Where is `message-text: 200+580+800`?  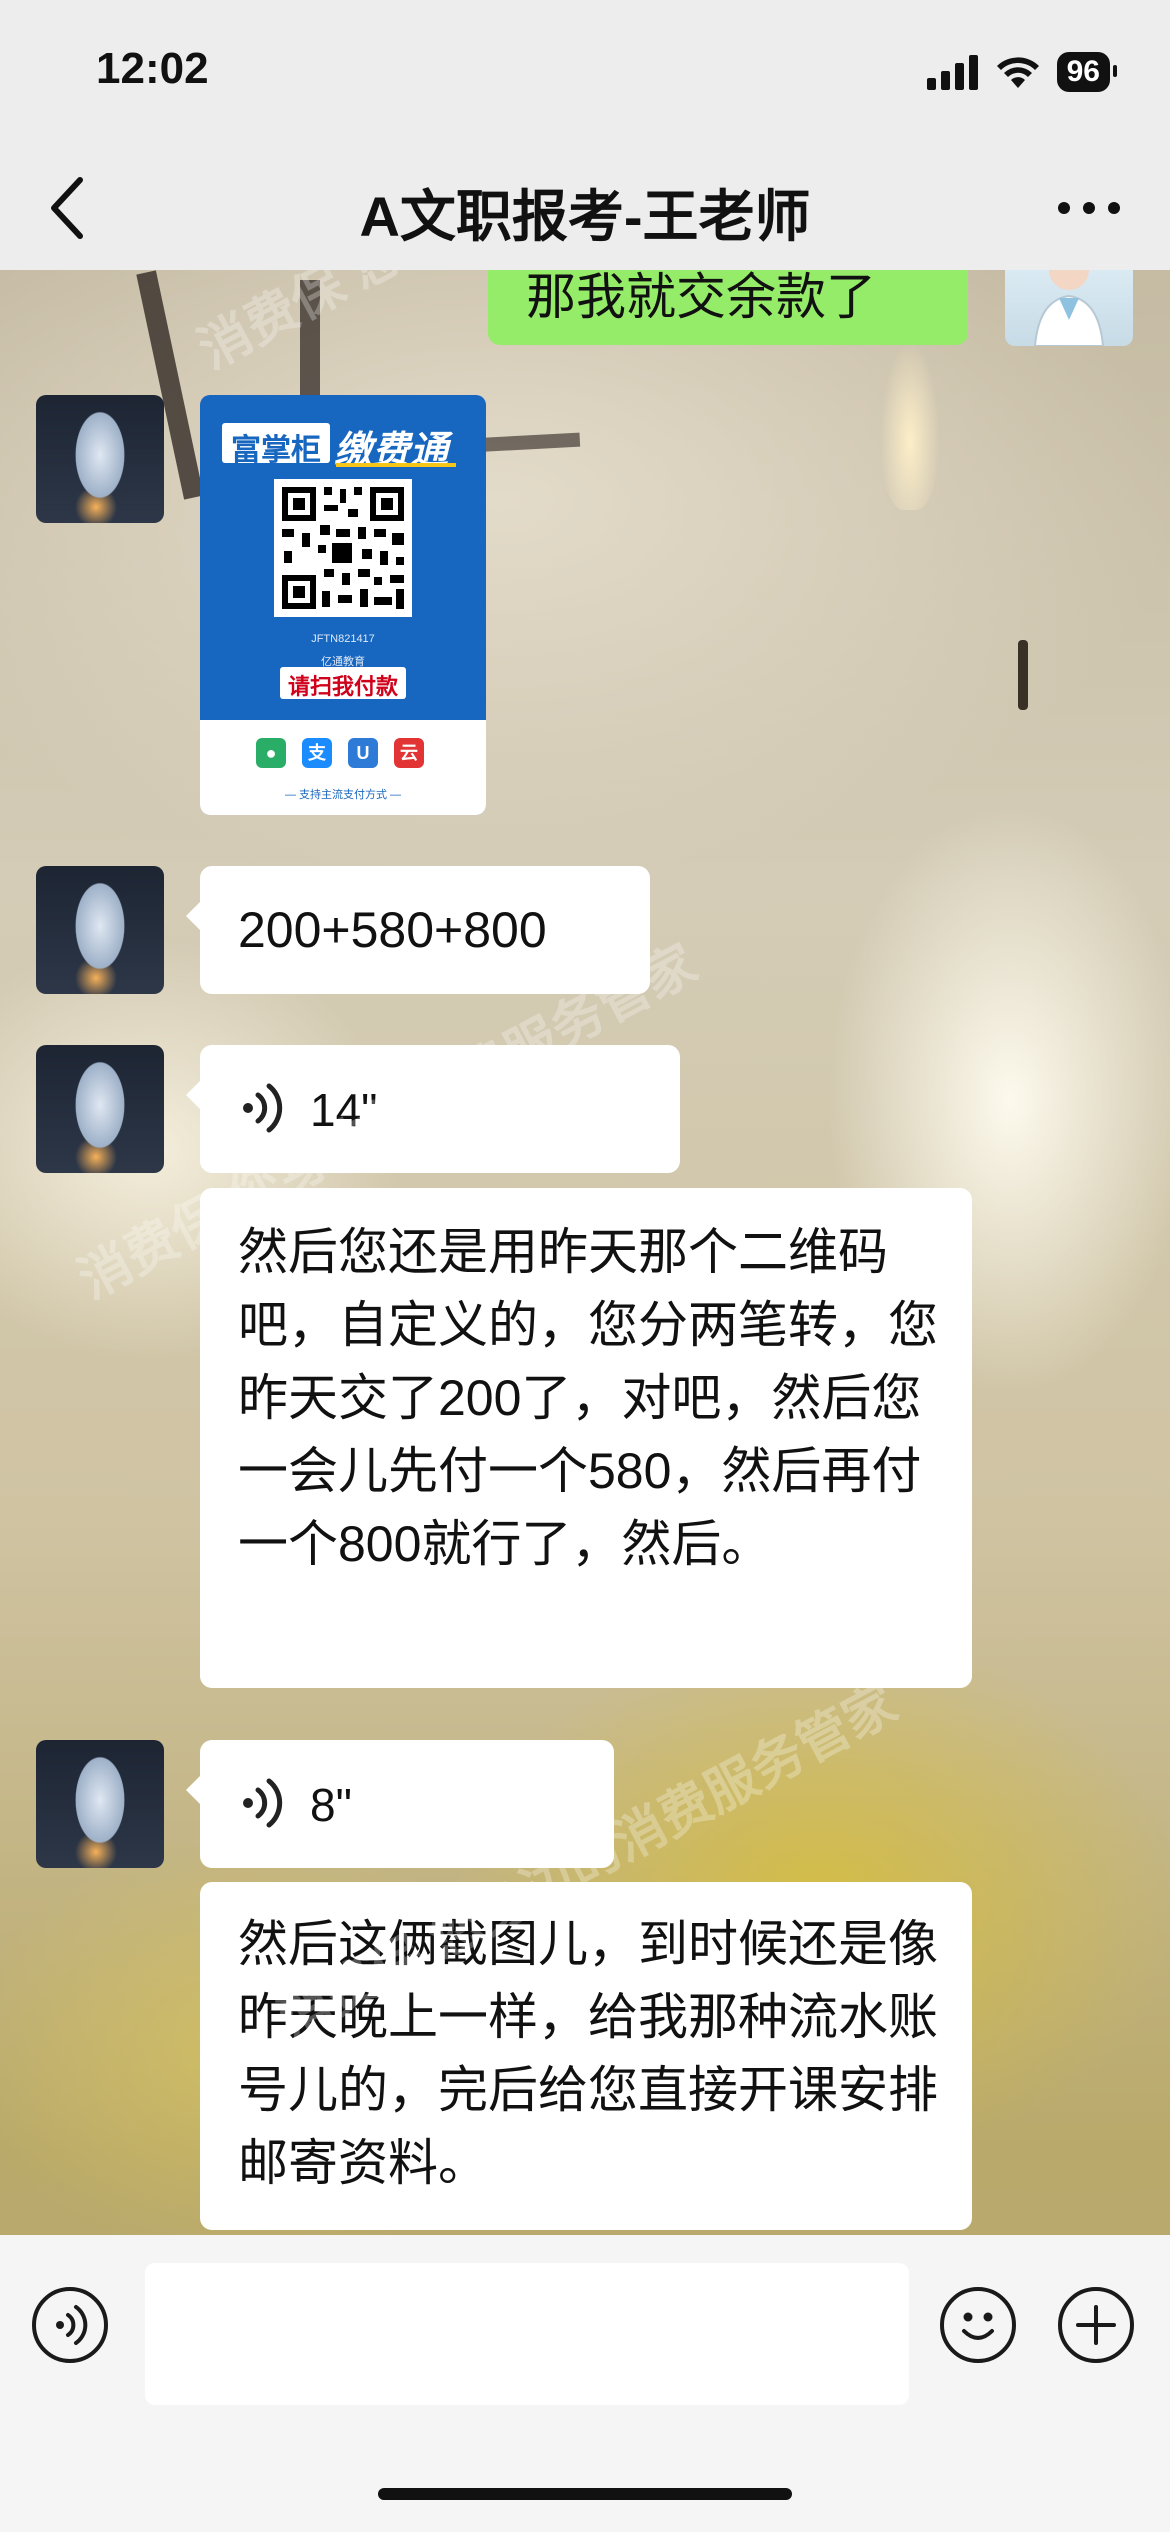 message-text: 200+580+800 is located at coordinates (392, 930).